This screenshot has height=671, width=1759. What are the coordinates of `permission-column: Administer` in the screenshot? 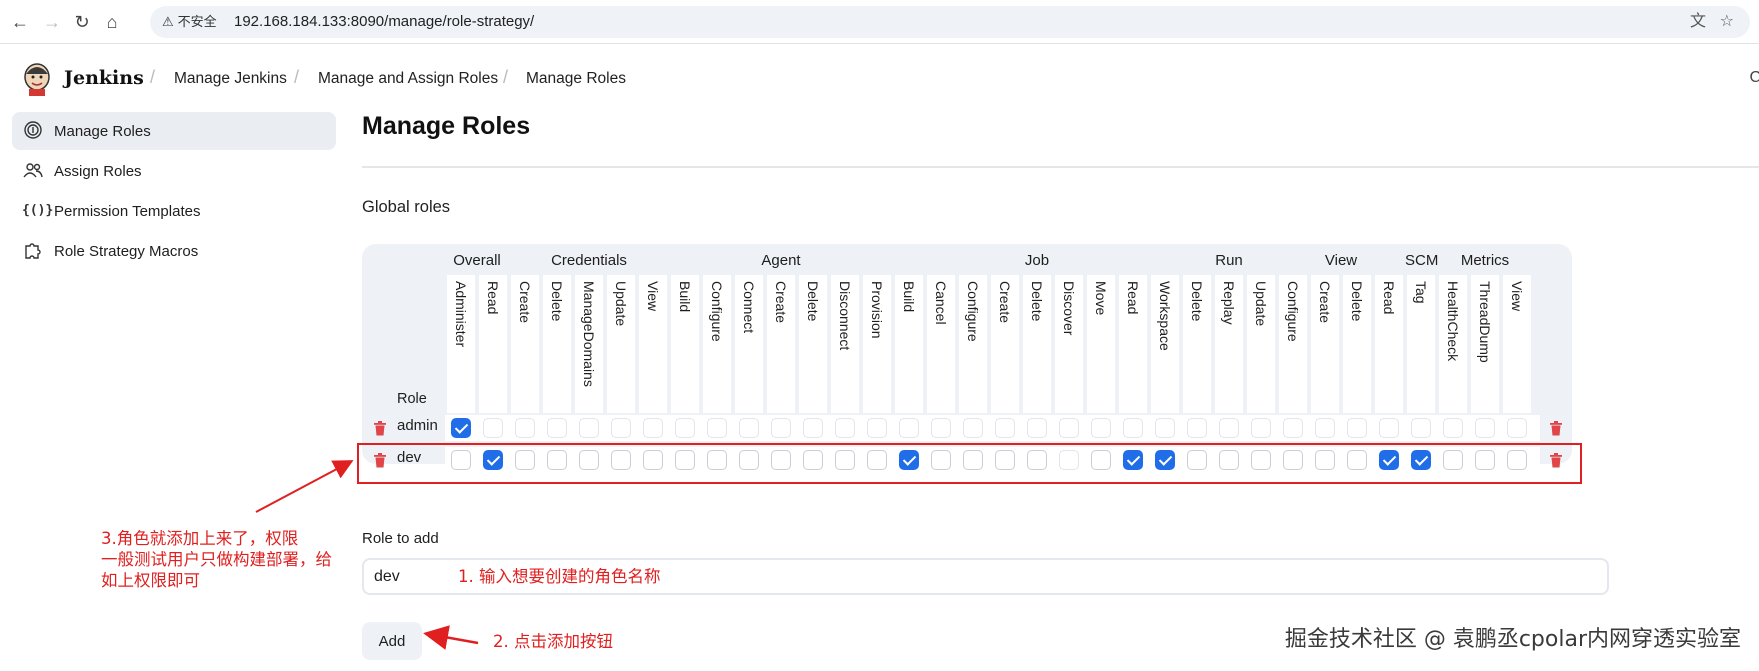 It's located at (461, 344).